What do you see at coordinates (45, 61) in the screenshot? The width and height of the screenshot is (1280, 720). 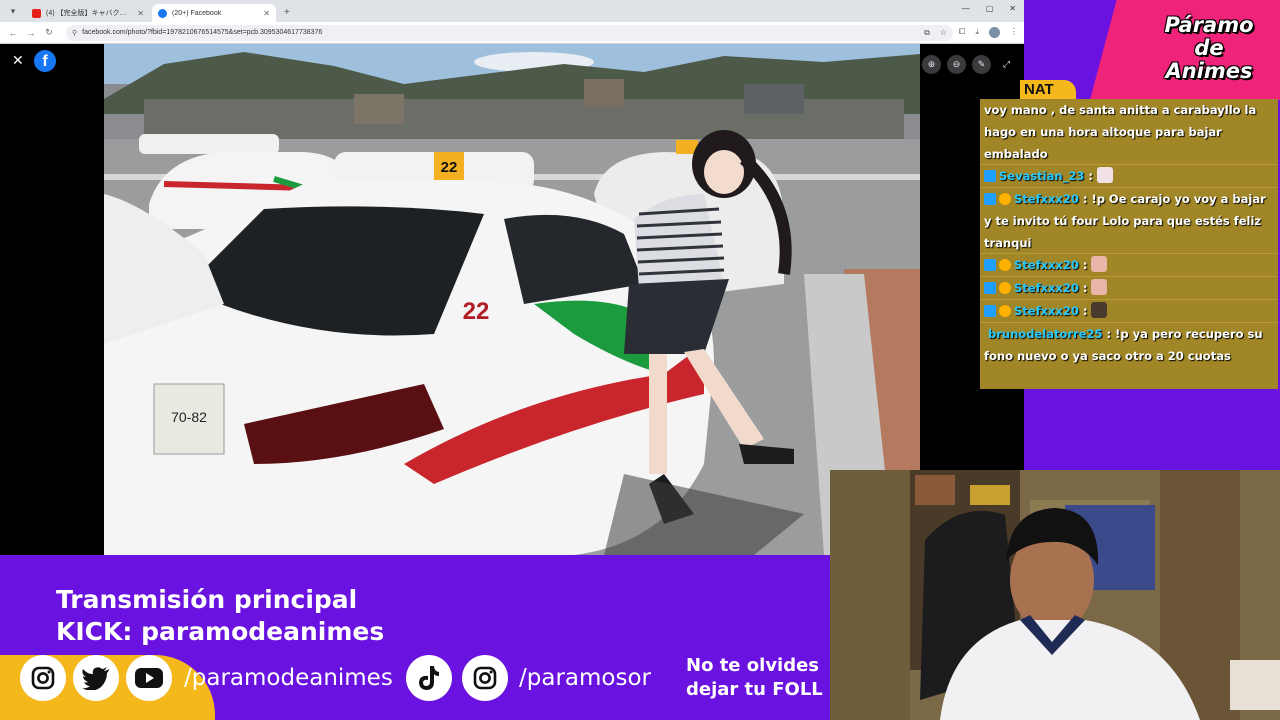 I see `facebook-logo-icon: f` at bounding box center [45, 61].